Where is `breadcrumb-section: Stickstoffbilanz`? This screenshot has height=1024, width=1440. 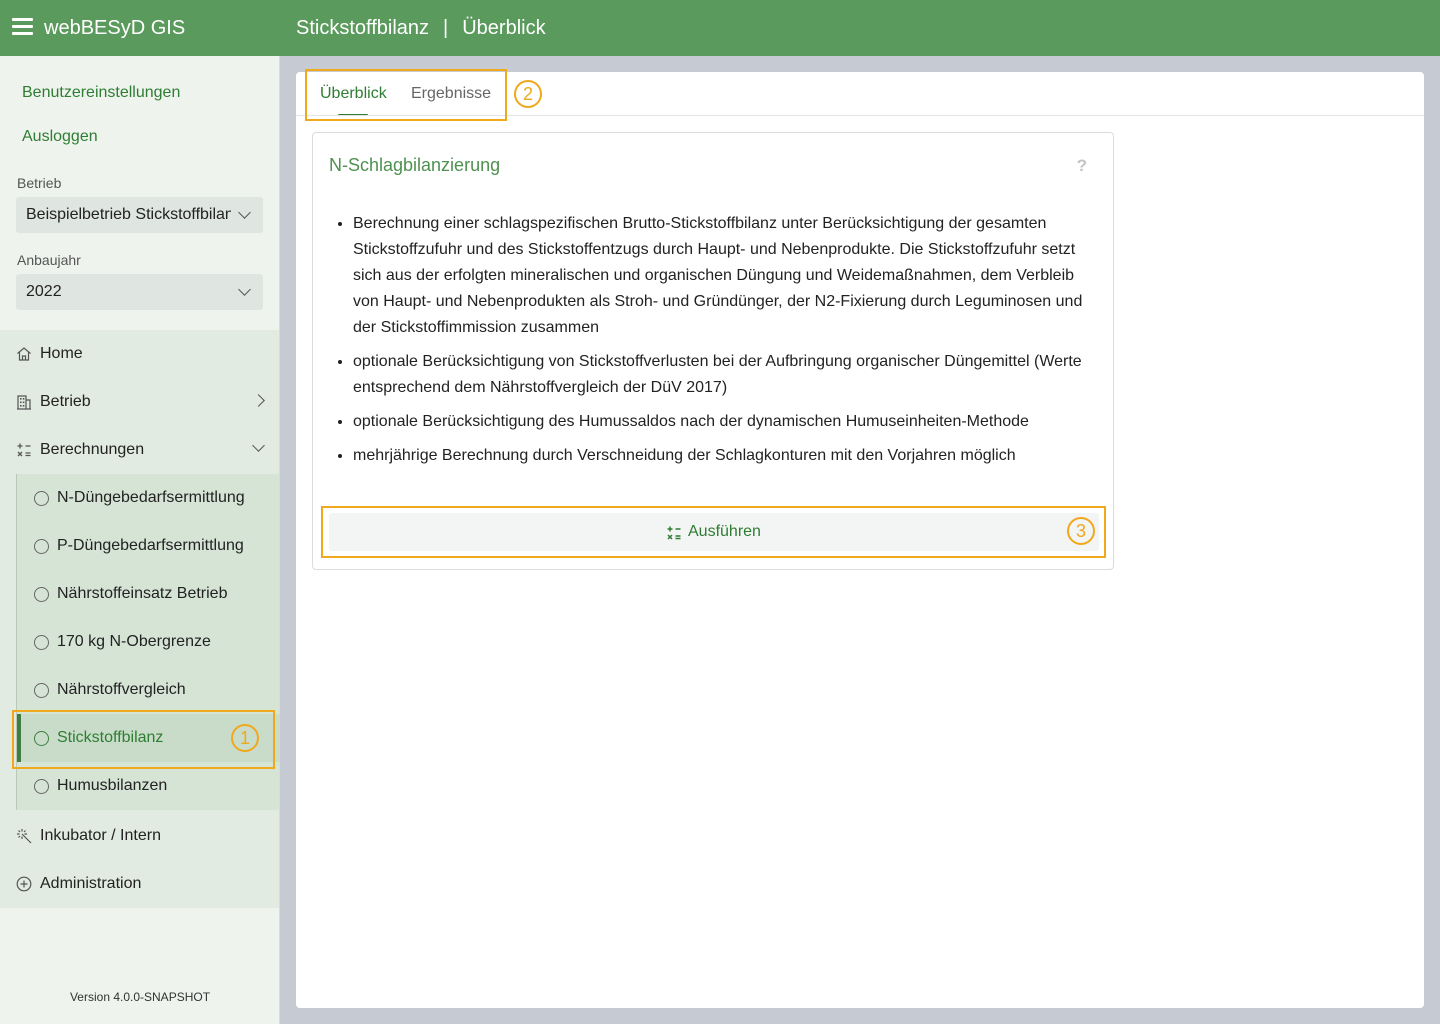
breadcrumb-section: Stickstoffbilanz is located at coordinates (363, 28).